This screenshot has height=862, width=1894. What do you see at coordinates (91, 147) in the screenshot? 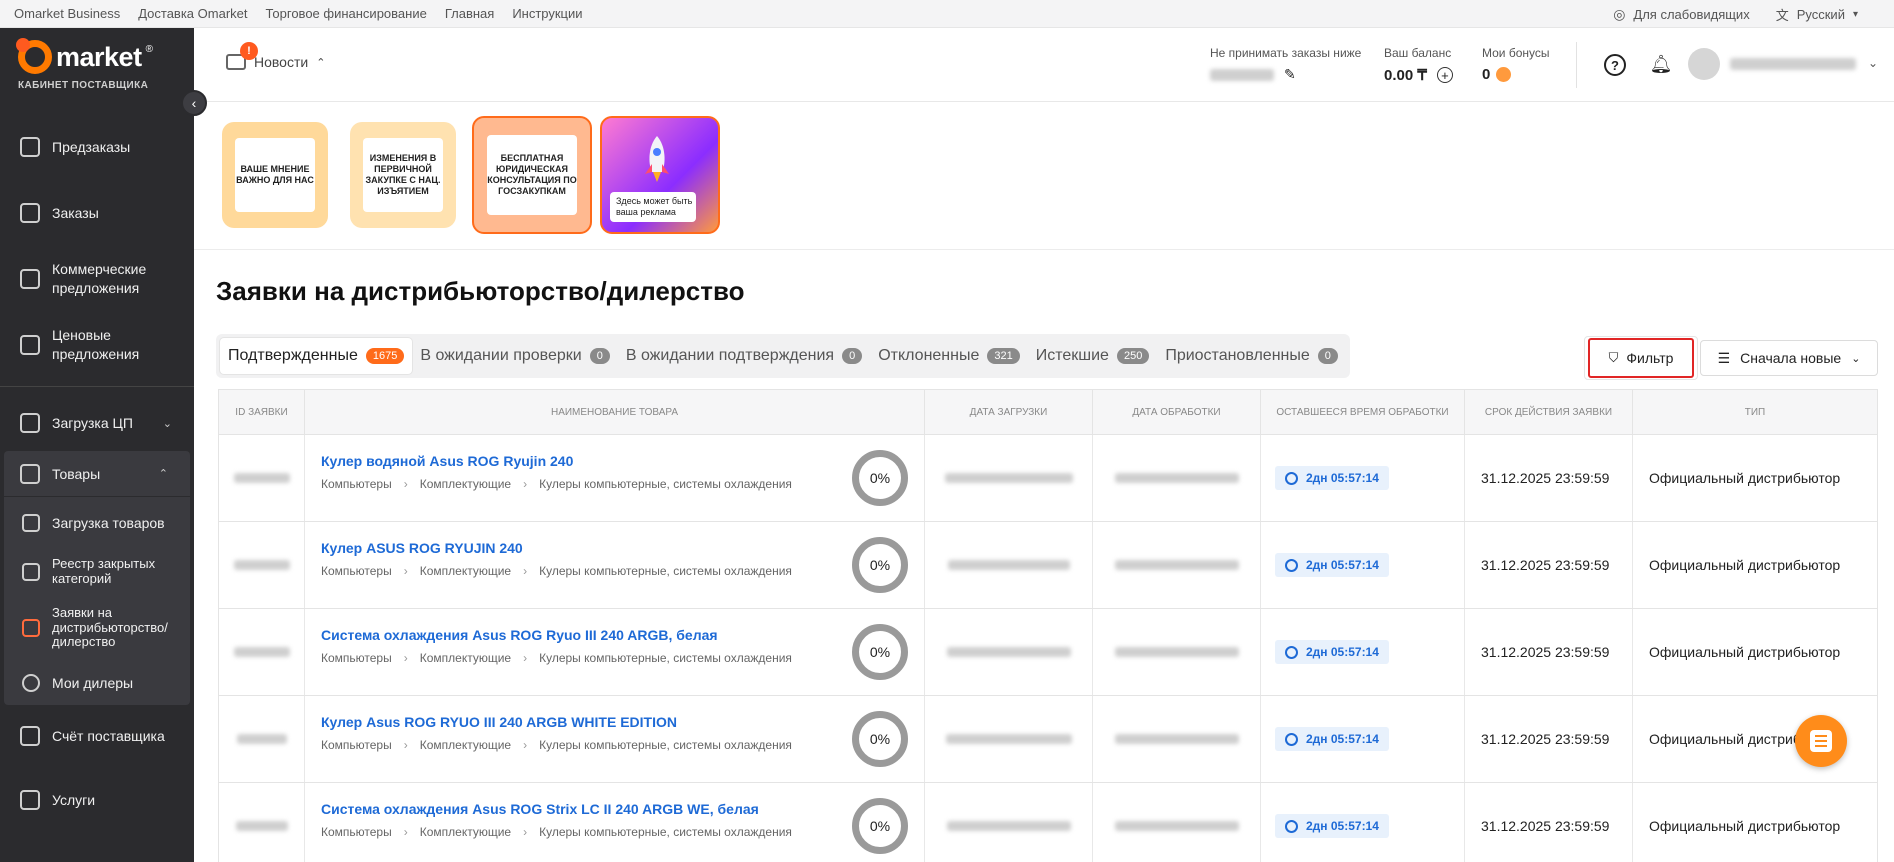
I see `sidebar-item-label: Предзаказы` at bounding box center [91, 147].